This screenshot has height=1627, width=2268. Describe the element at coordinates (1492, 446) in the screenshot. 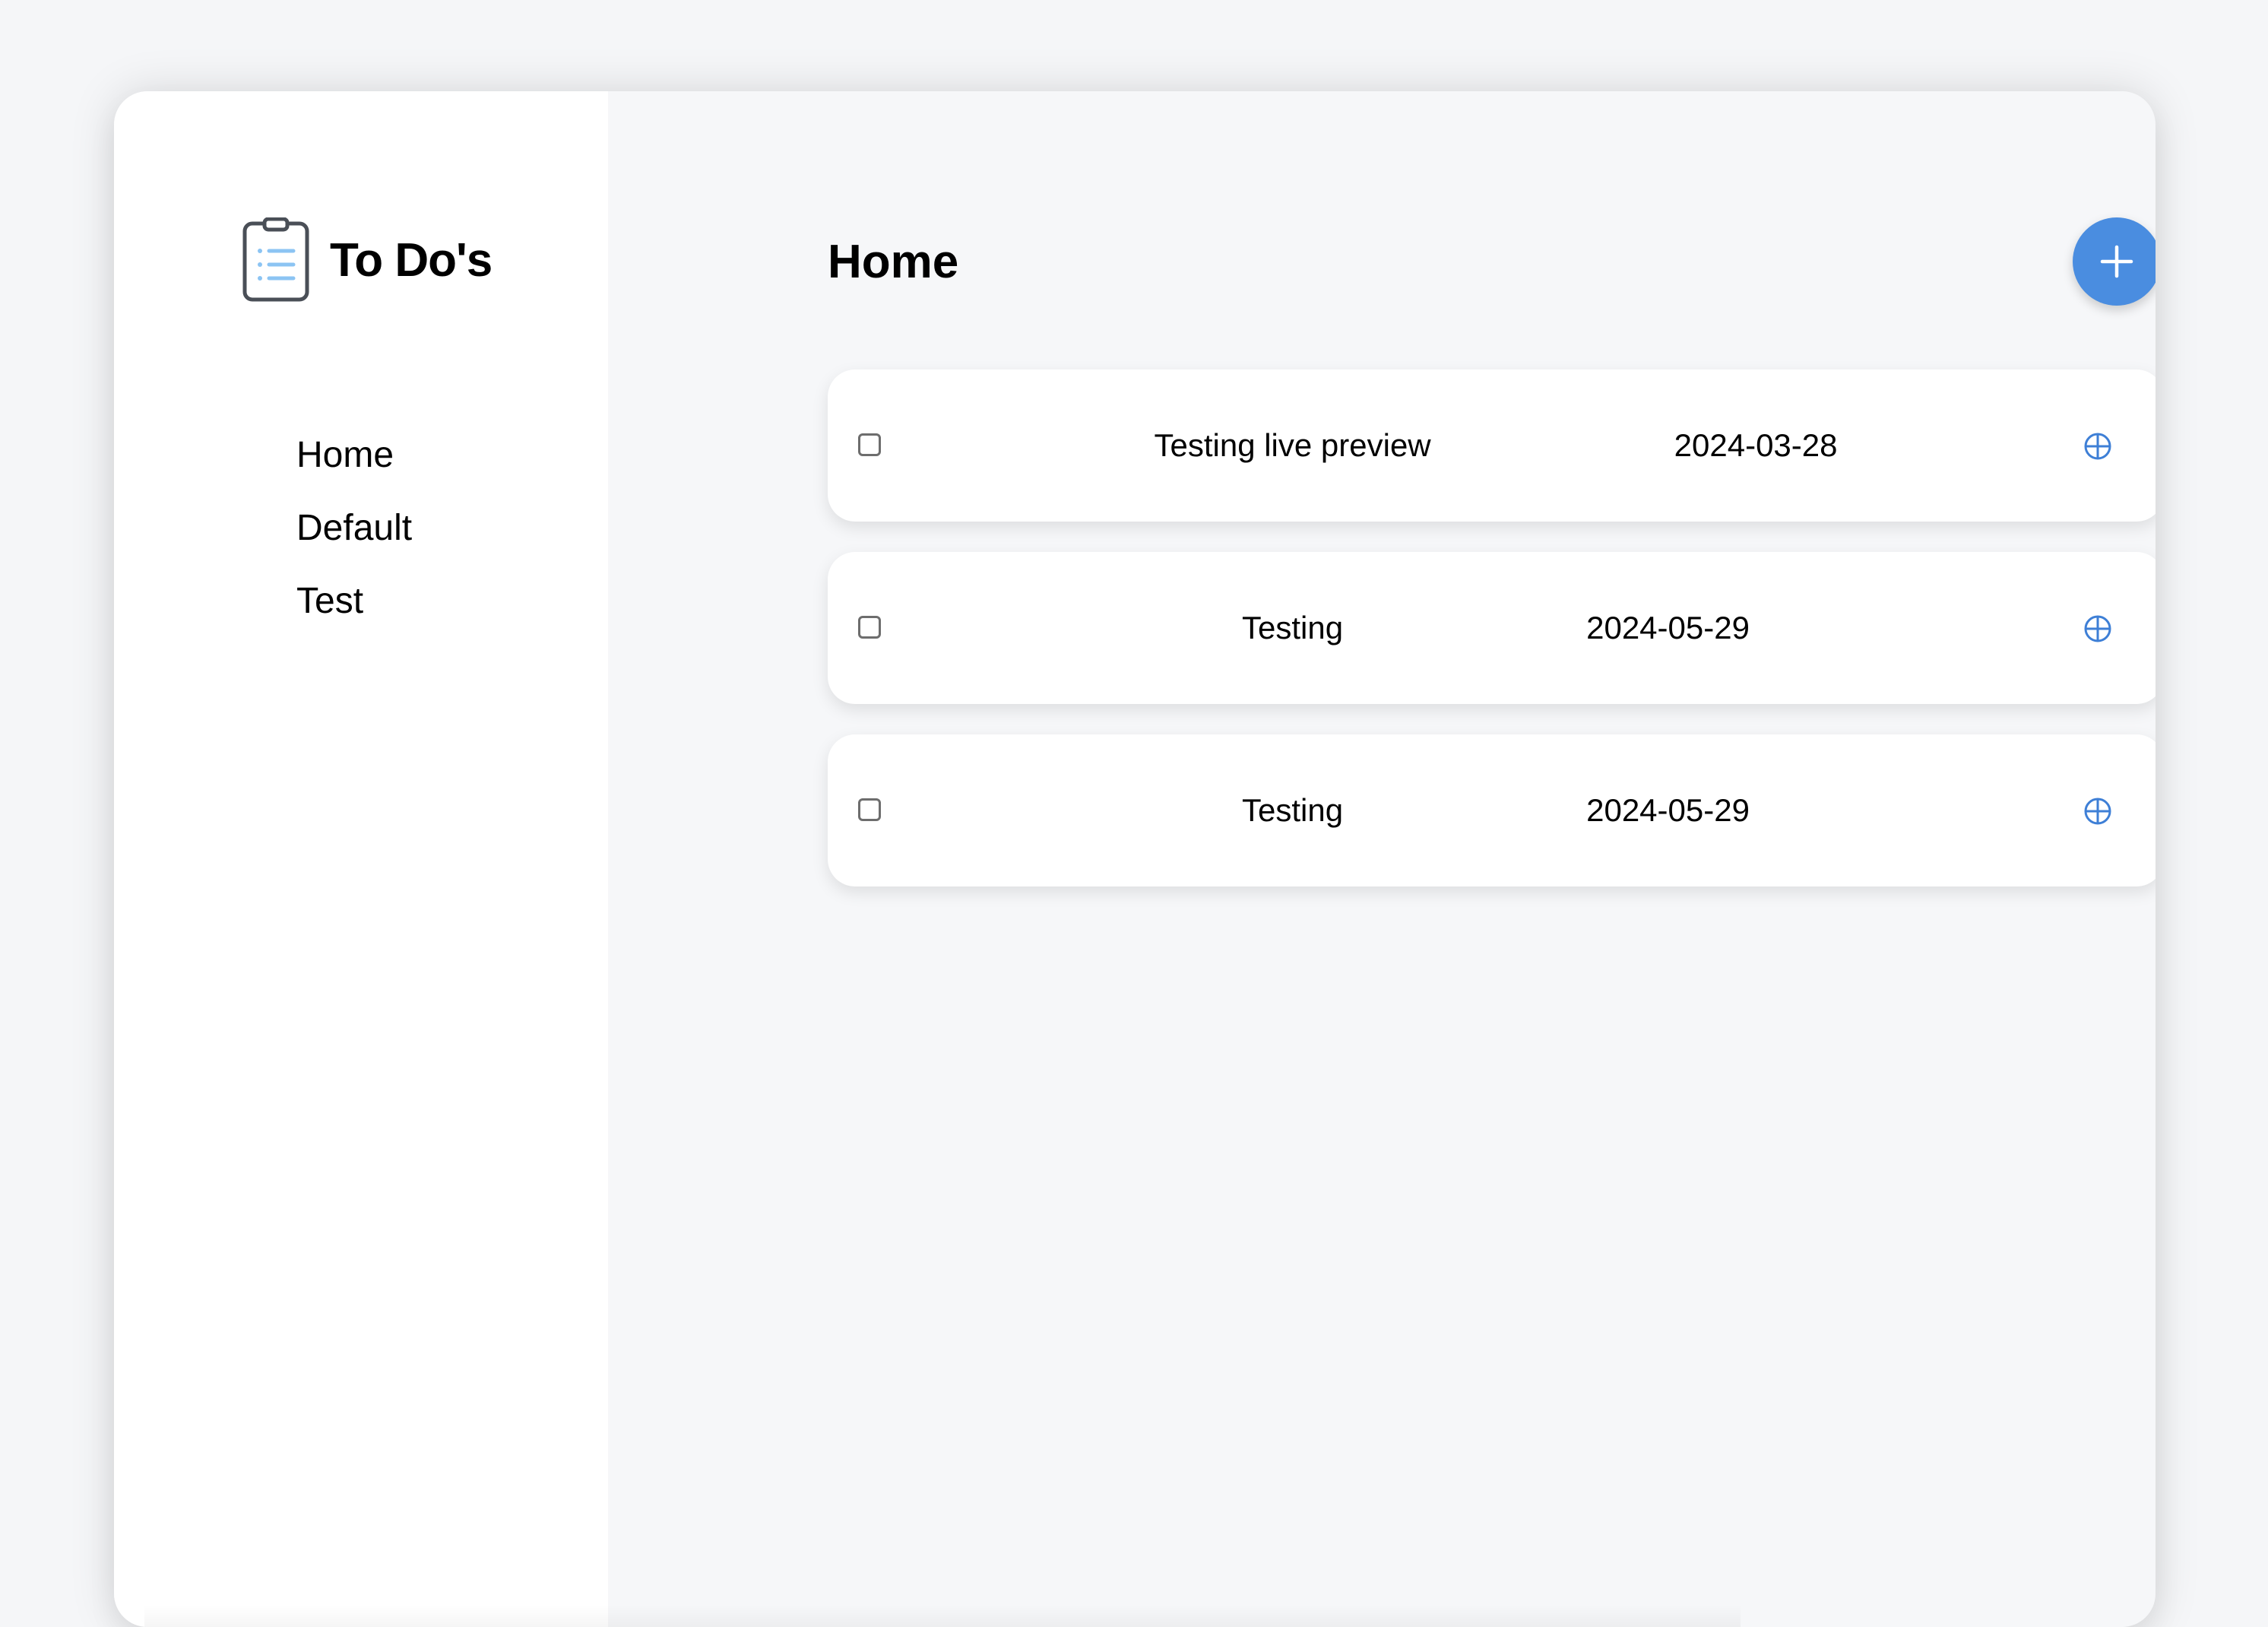

I see `task-card: Testing live preview 2024-03-28` at that location.